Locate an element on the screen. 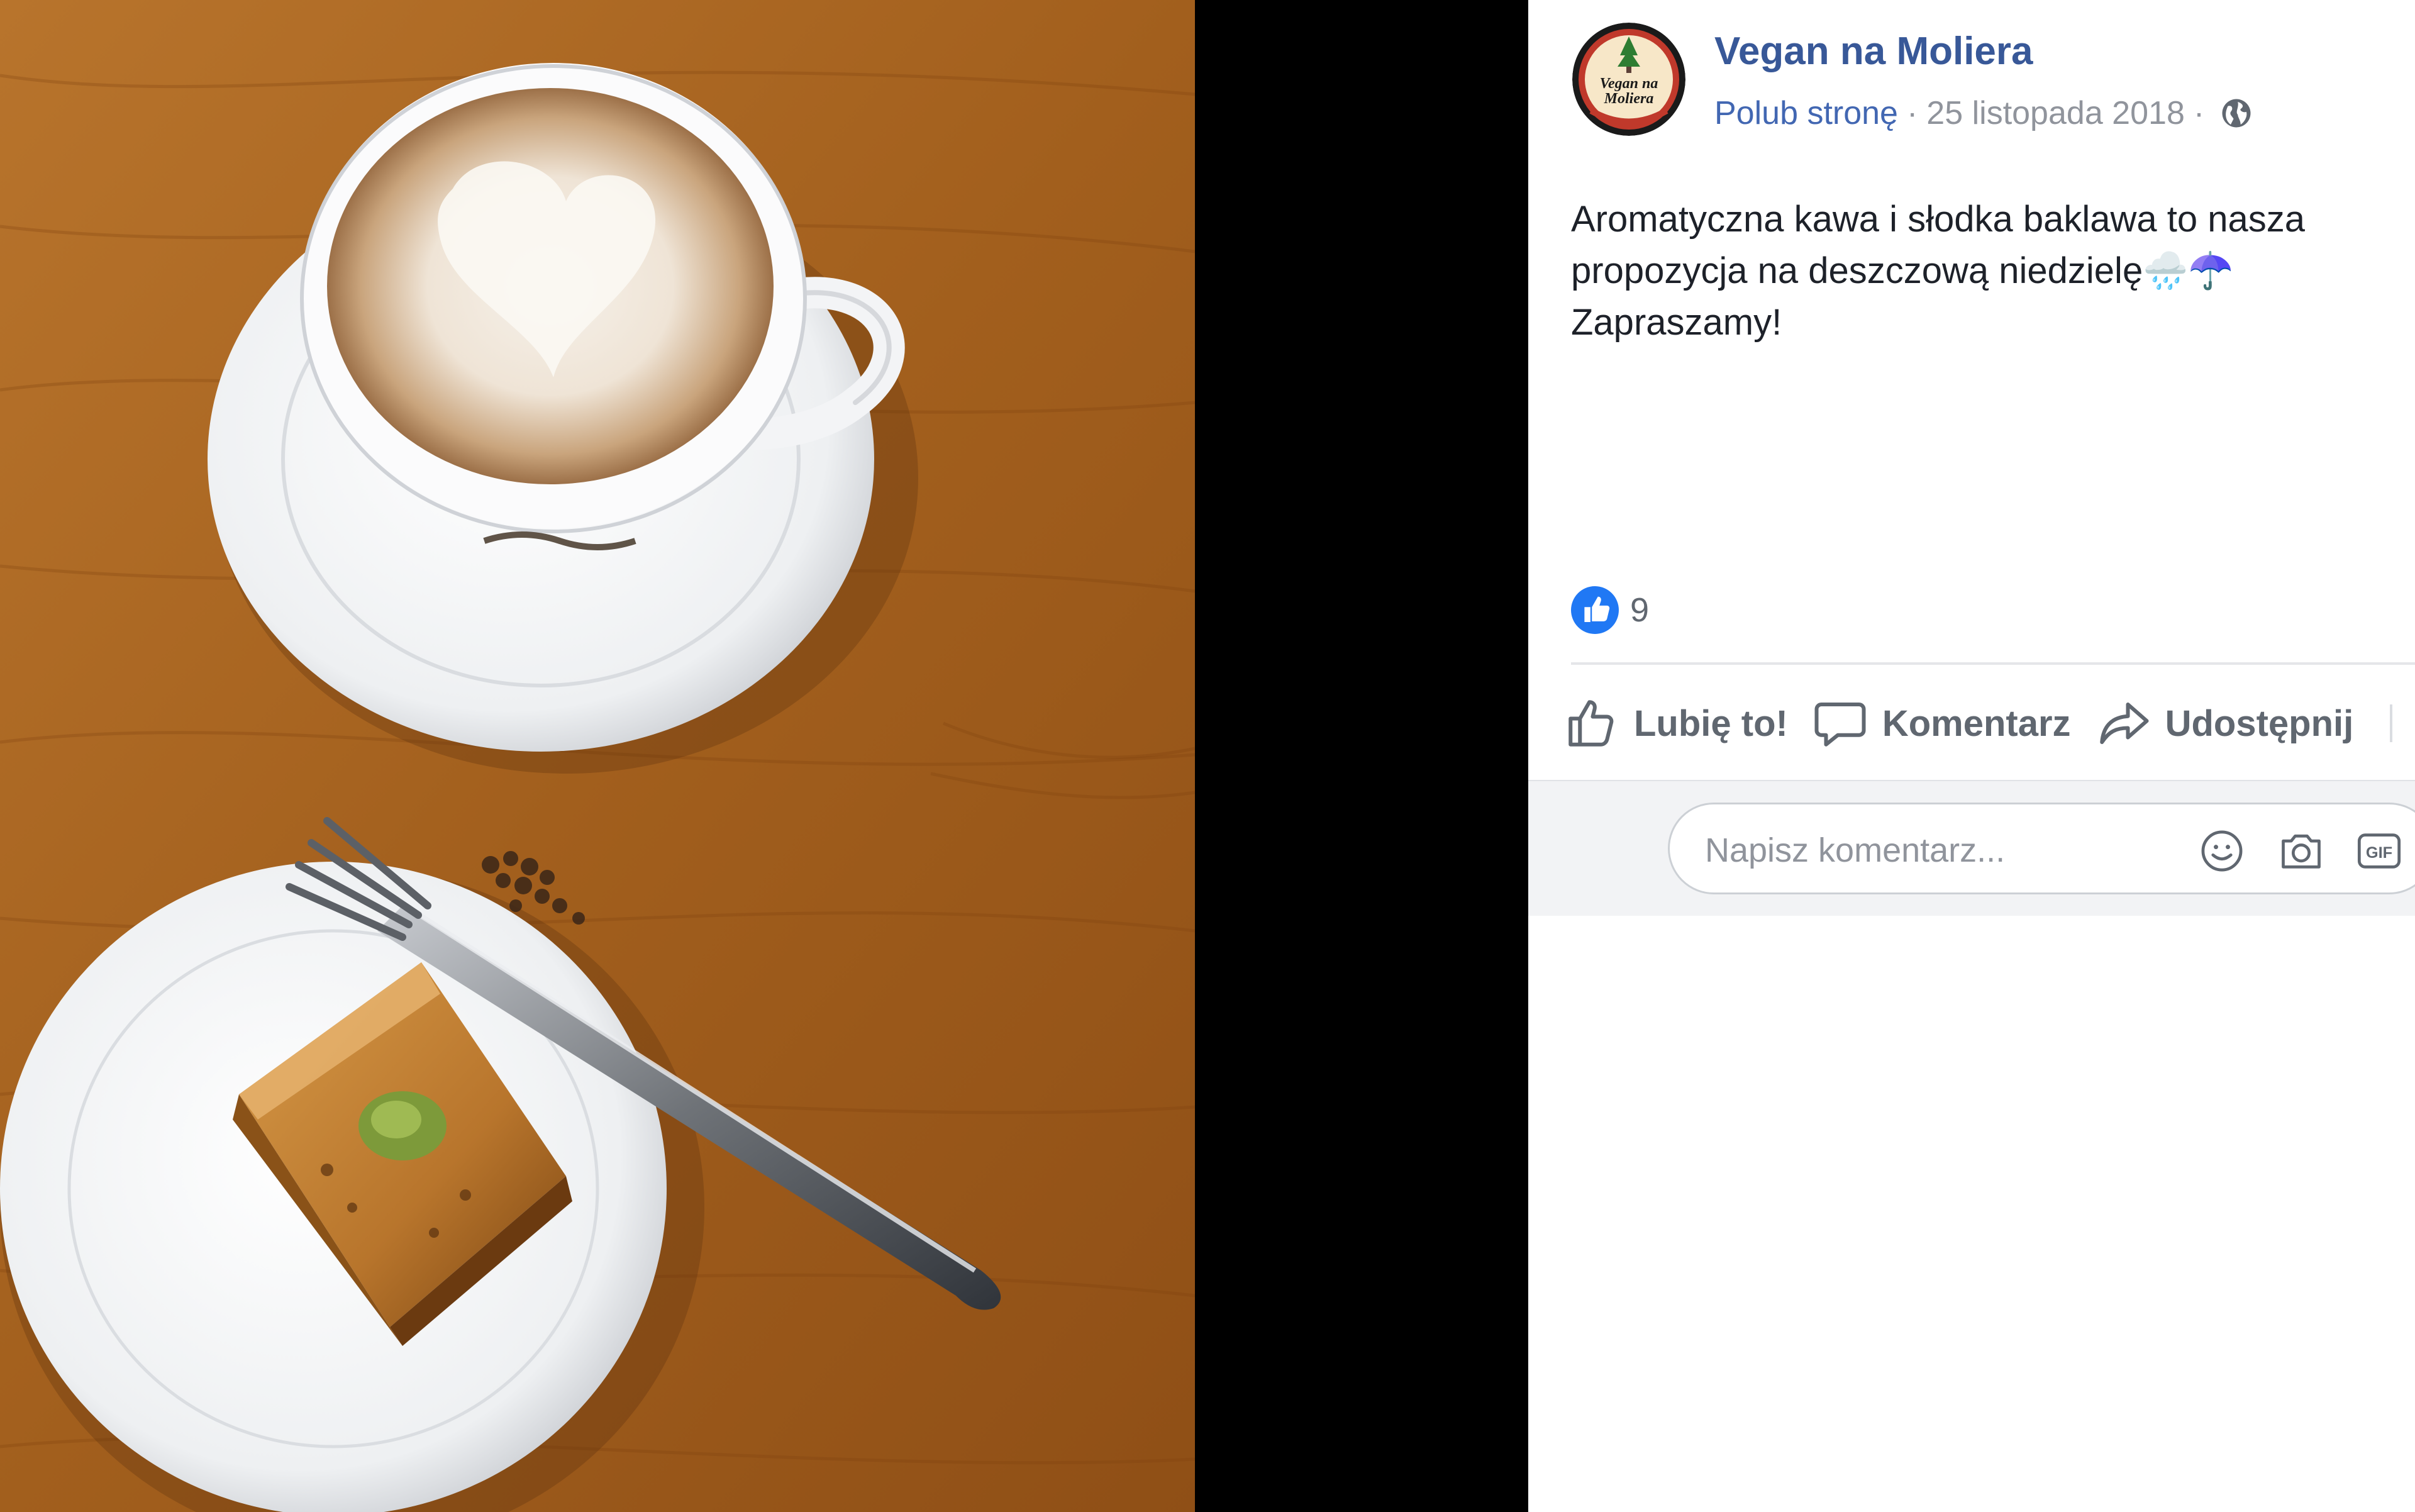  comment-composer: GIF is located at coordinates (1971, 848).